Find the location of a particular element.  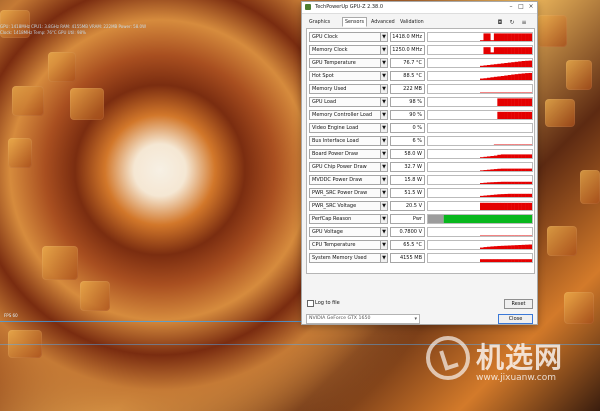

camera-icon: ◘ is located at coordinates (500, 23).